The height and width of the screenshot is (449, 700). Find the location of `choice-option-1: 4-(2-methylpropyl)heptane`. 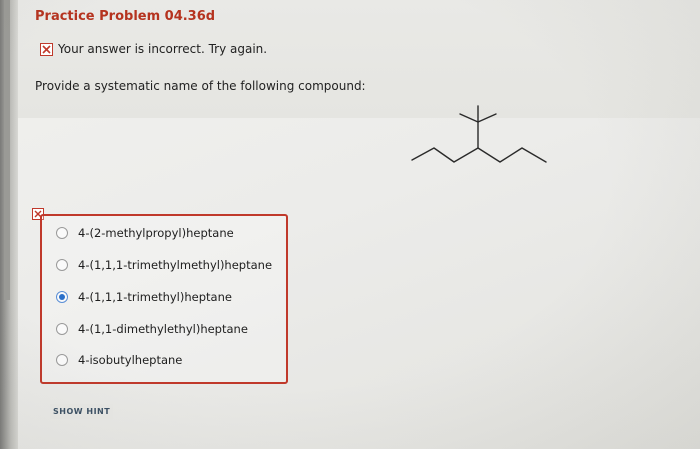

choice-option-1: 4-(2-methylpropyl)heptane is located at coordinates (145, 233).